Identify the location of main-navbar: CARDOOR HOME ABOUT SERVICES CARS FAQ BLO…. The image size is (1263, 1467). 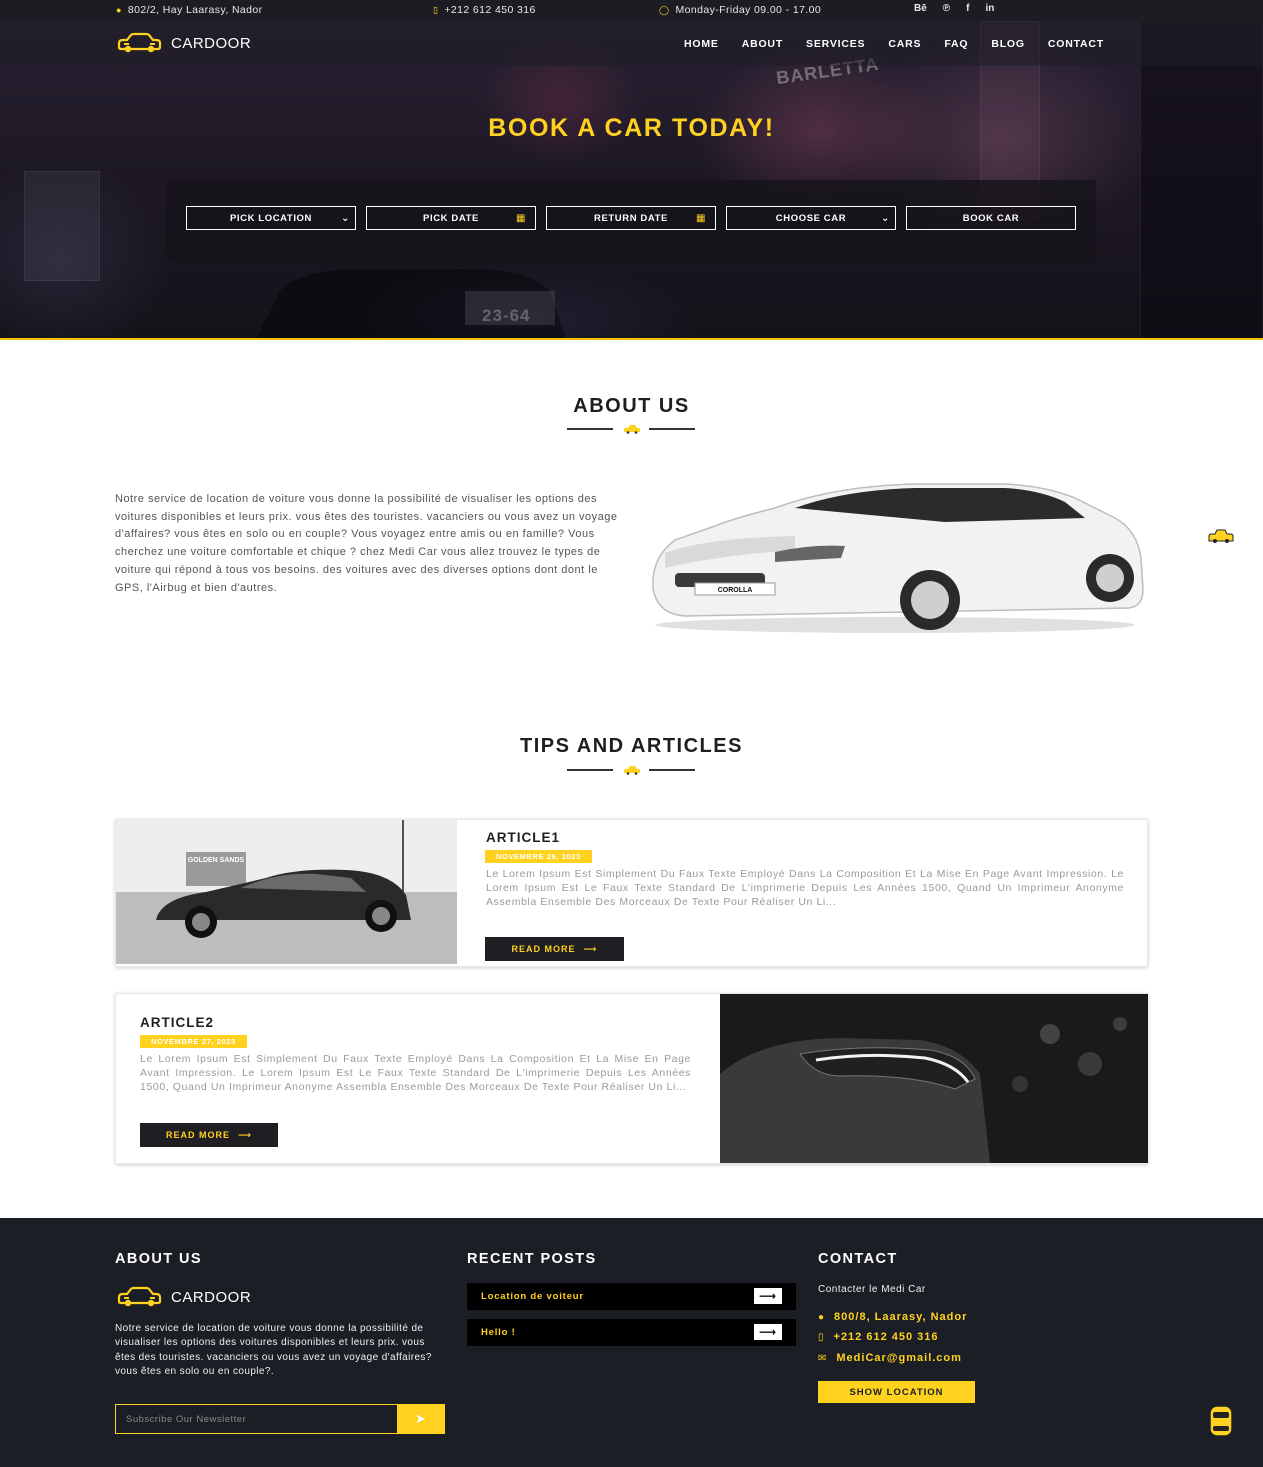
(631, 43).